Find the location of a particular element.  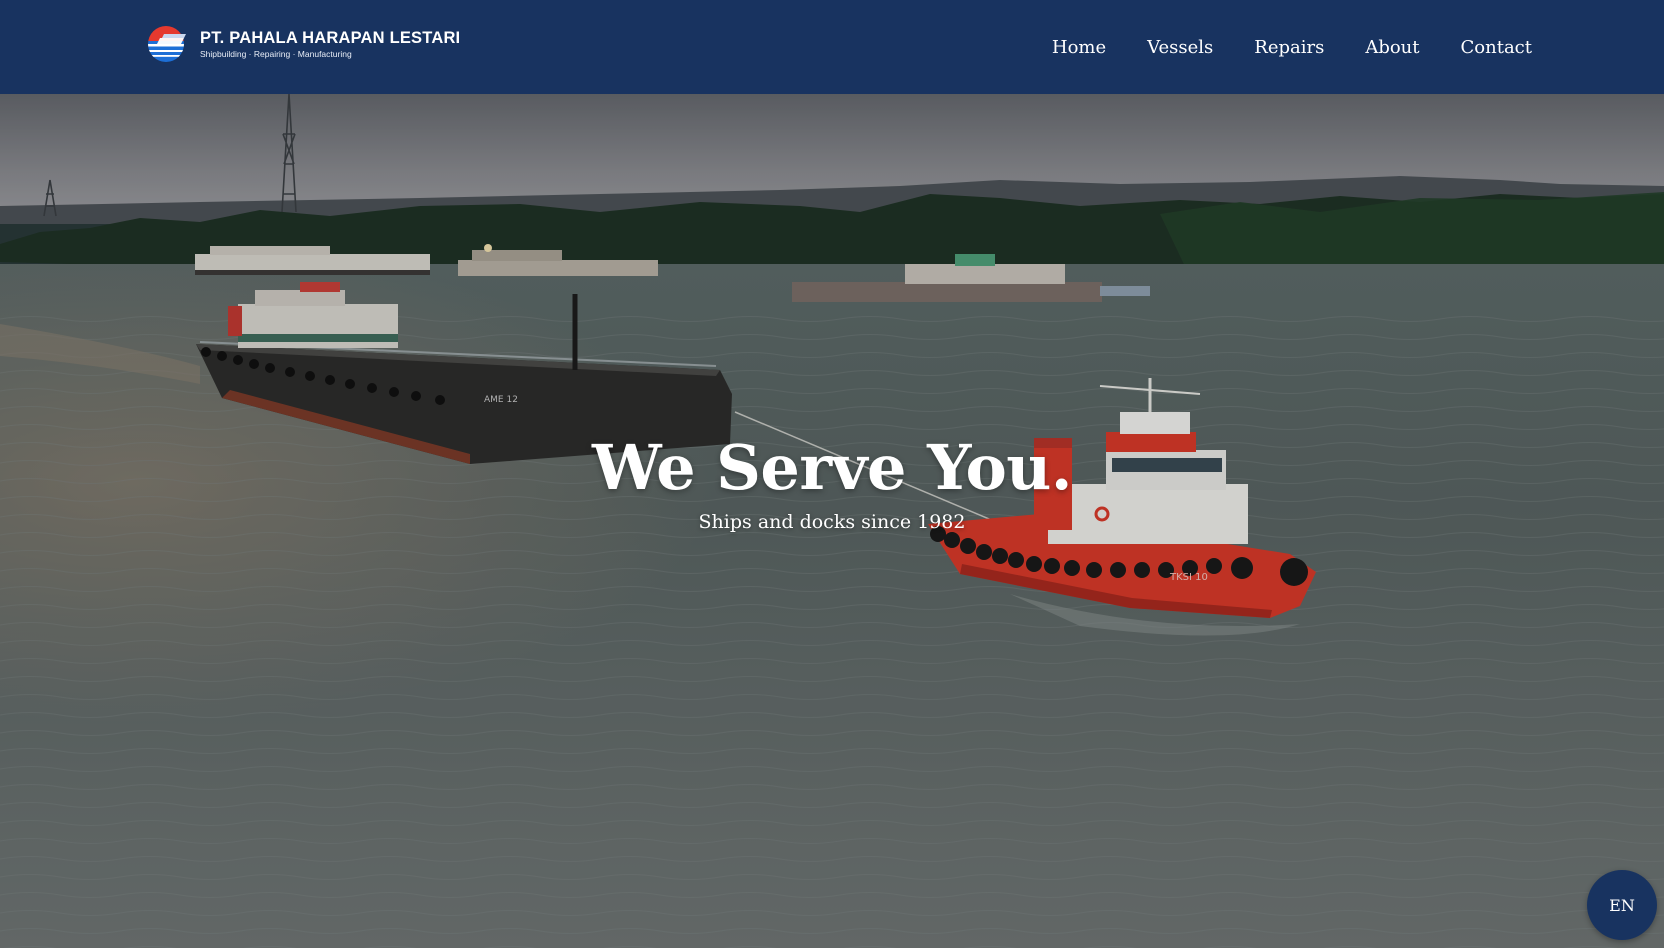

brand-tagline: Shipbuilding · Repairing · Manufacturing is located at coordinates (276, 53).